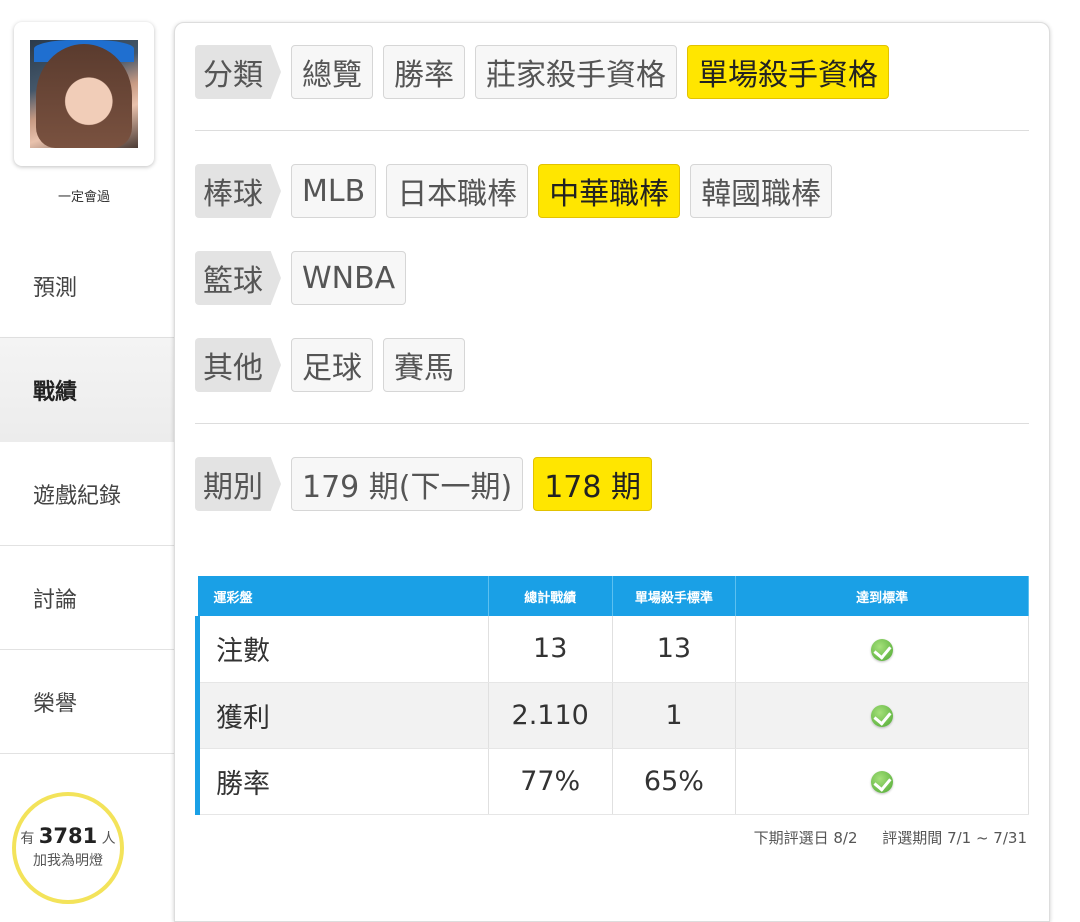 The width and height of the screenshot is (1080, 922). Describe the element at coordinates (954, 838) in the screenshot. I see `eval-period: 評選期間 7/1 ~ 7/31` at that location.